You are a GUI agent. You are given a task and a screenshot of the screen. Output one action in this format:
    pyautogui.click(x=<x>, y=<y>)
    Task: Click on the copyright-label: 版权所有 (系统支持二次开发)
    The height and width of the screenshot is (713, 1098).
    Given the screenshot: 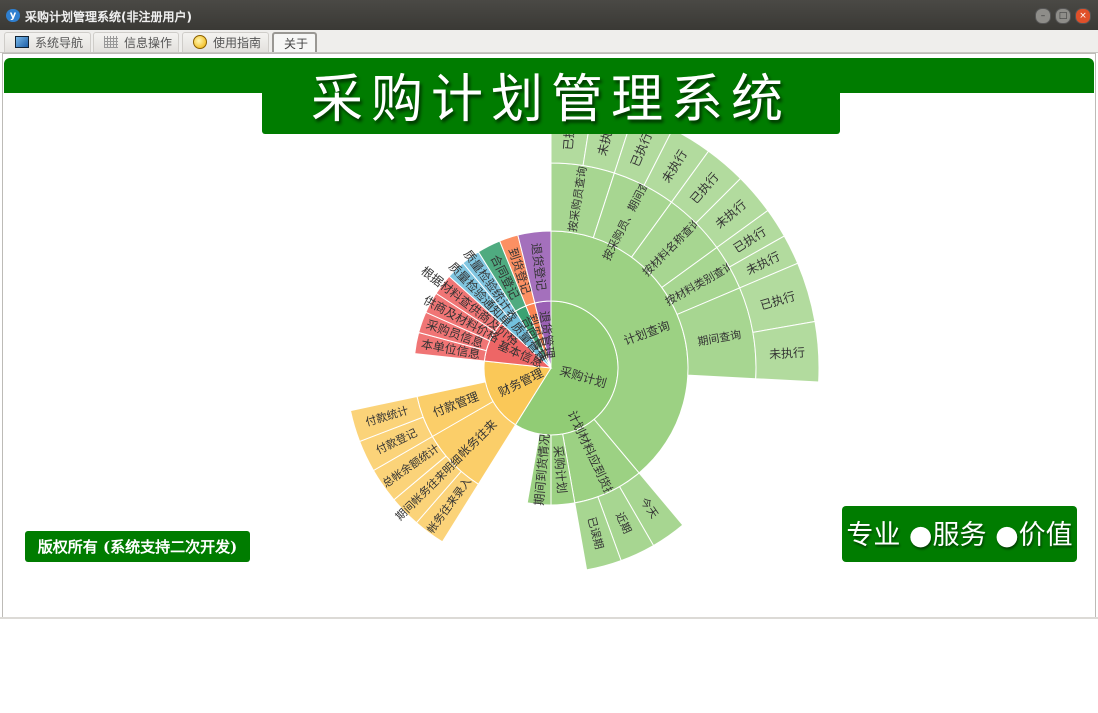 What is the action you would take?
    pyautogui.click(x=137, y=546)
    